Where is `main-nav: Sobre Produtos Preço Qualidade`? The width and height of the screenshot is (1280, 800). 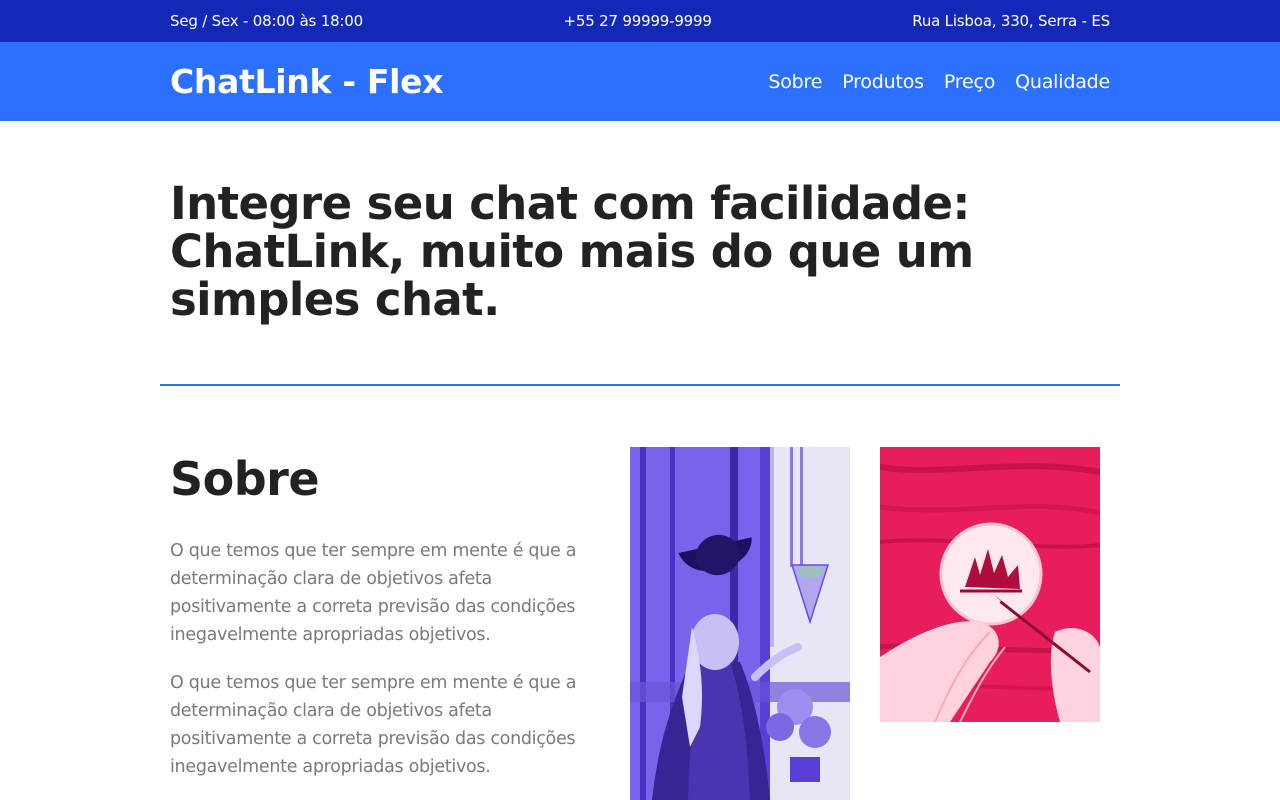
main-nav: Sobre Produtos Preço Qualidade is located at coordinates (939, 82).